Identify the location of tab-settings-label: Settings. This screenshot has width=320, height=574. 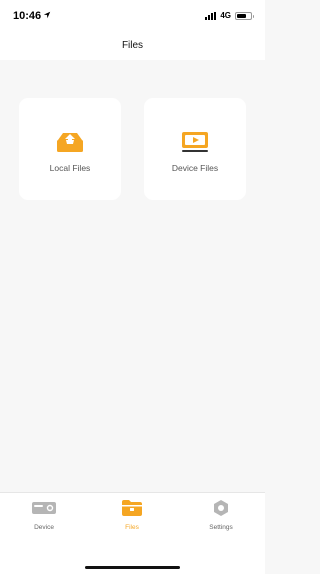
(221, 527).